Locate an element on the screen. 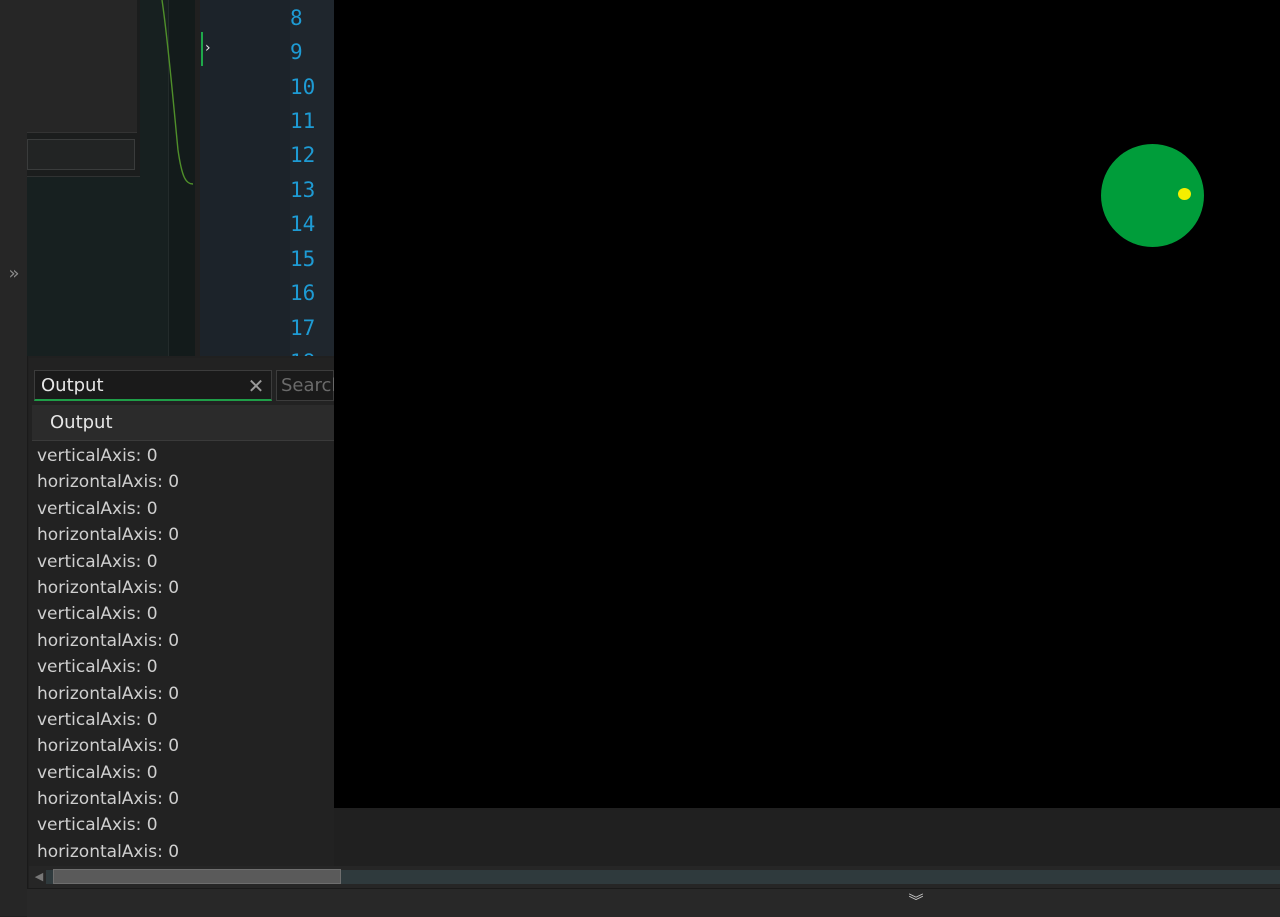  line-number: 15 is located at coordinates (303, 259).